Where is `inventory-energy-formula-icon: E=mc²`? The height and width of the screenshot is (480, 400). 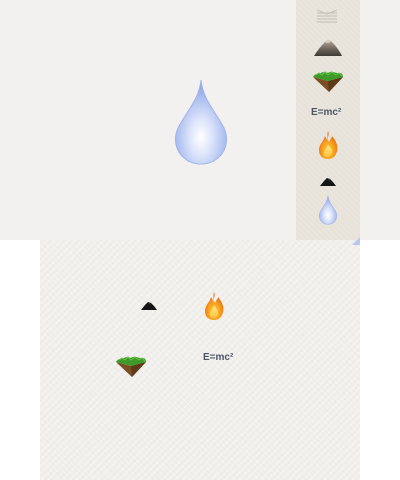 inventory-energy-formula-icon: E=mc² is located at coordinates (326, 112).